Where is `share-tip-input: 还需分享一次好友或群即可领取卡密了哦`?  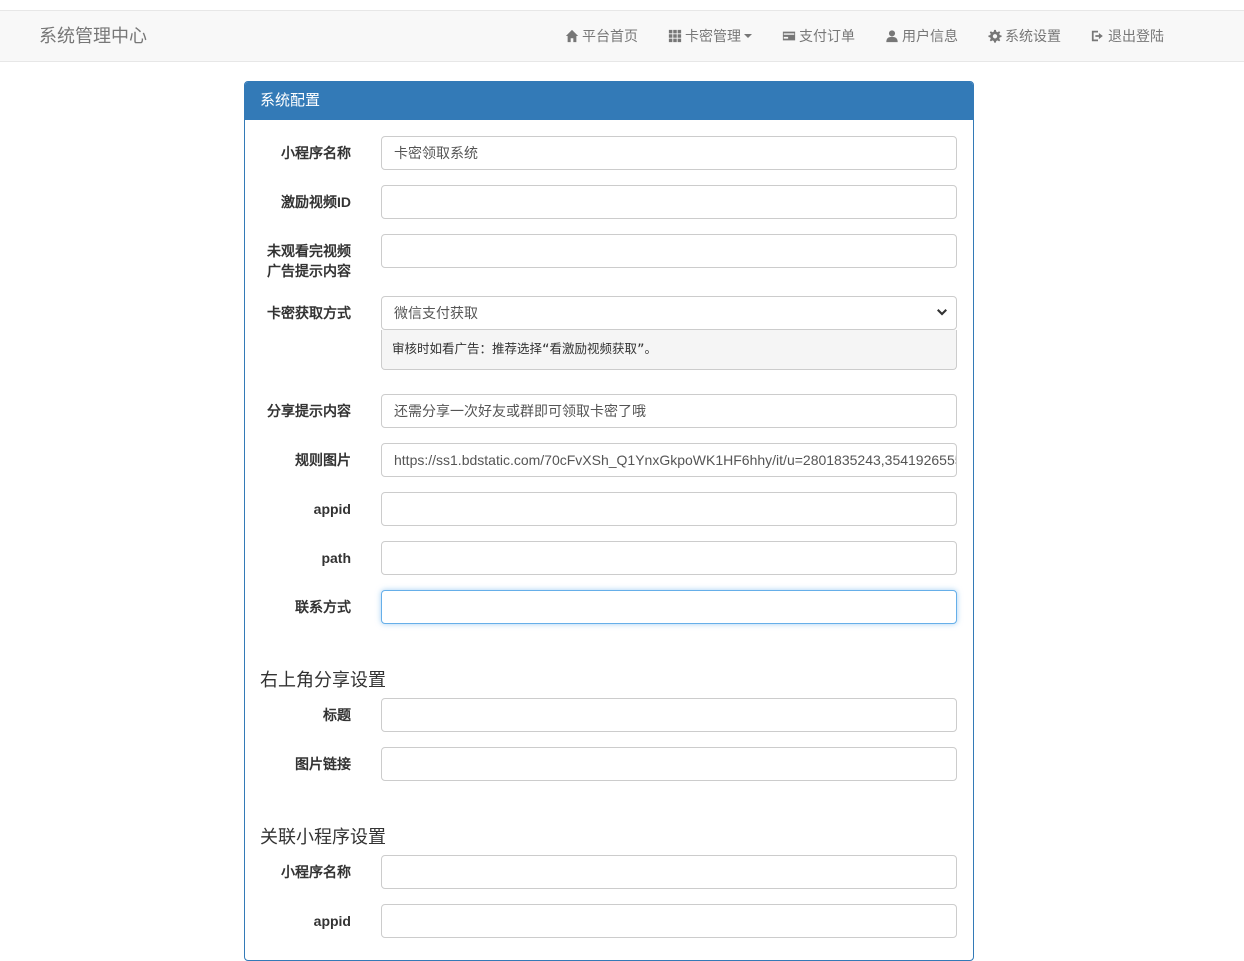
share-tip-input: 还需分享一次好友或群即可领取卡密了哦 is located at coordinates (669, 411).